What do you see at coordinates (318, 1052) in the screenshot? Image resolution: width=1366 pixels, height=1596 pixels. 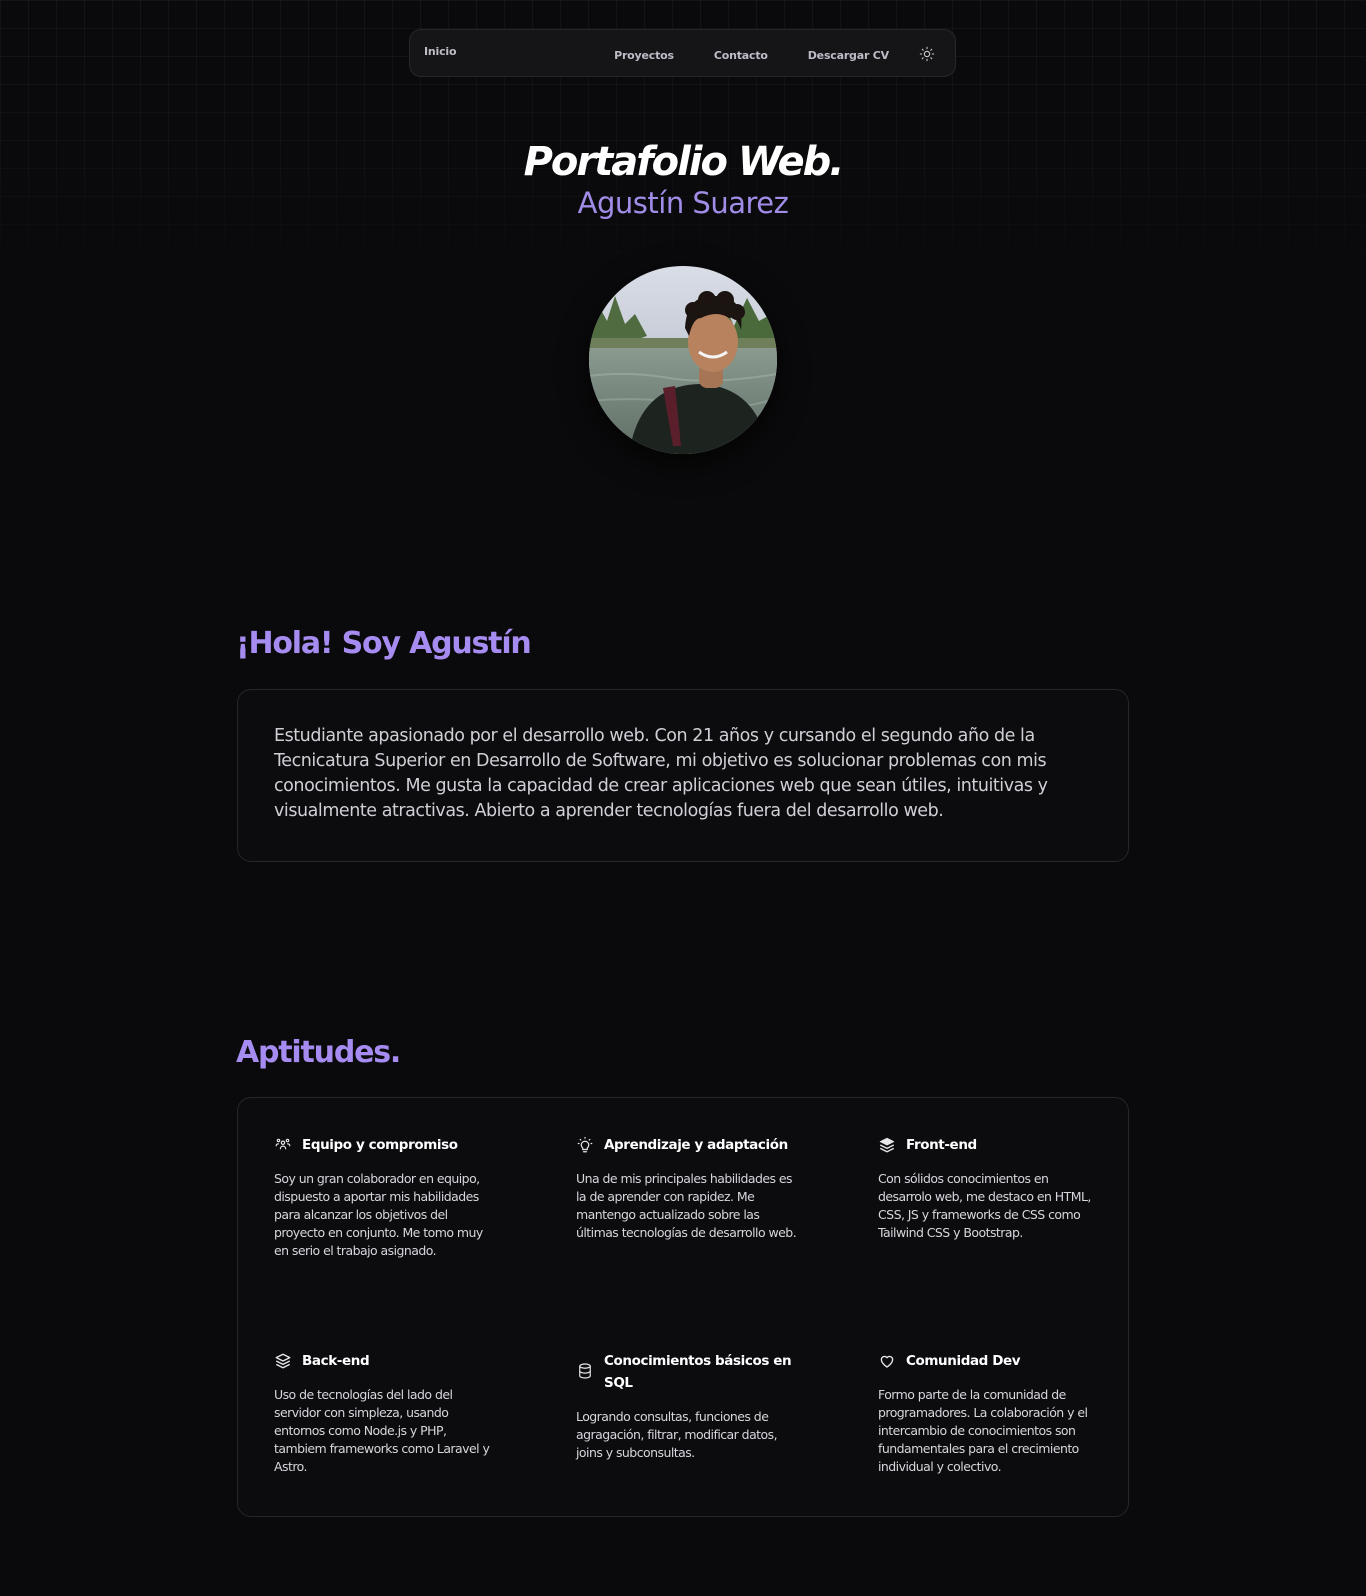 I see `skills-heading: Aptitudes.` at bounding box center [318, 1052].